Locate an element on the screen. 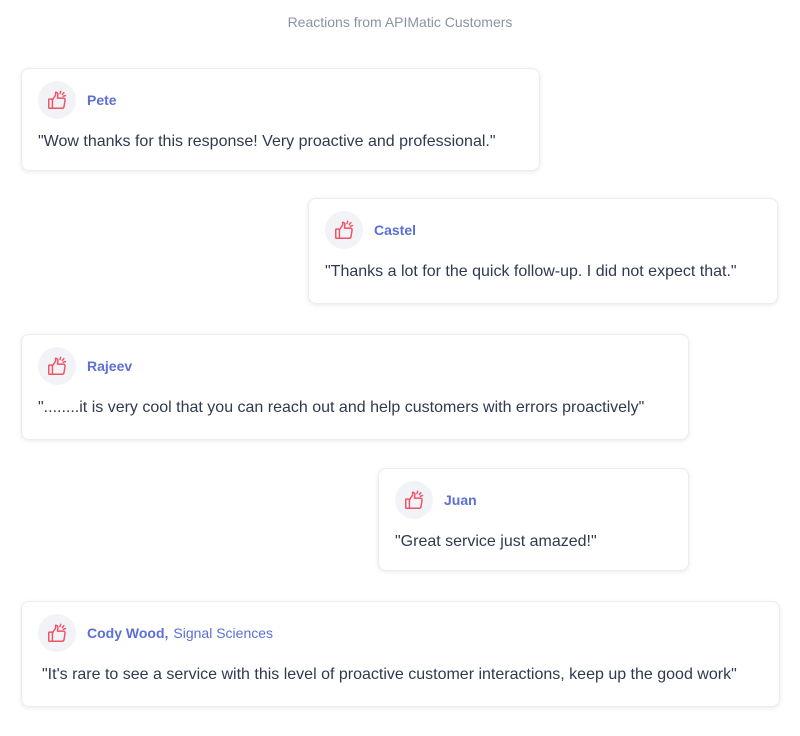  reaction-header: Juan is located at coordinates (436, 500).